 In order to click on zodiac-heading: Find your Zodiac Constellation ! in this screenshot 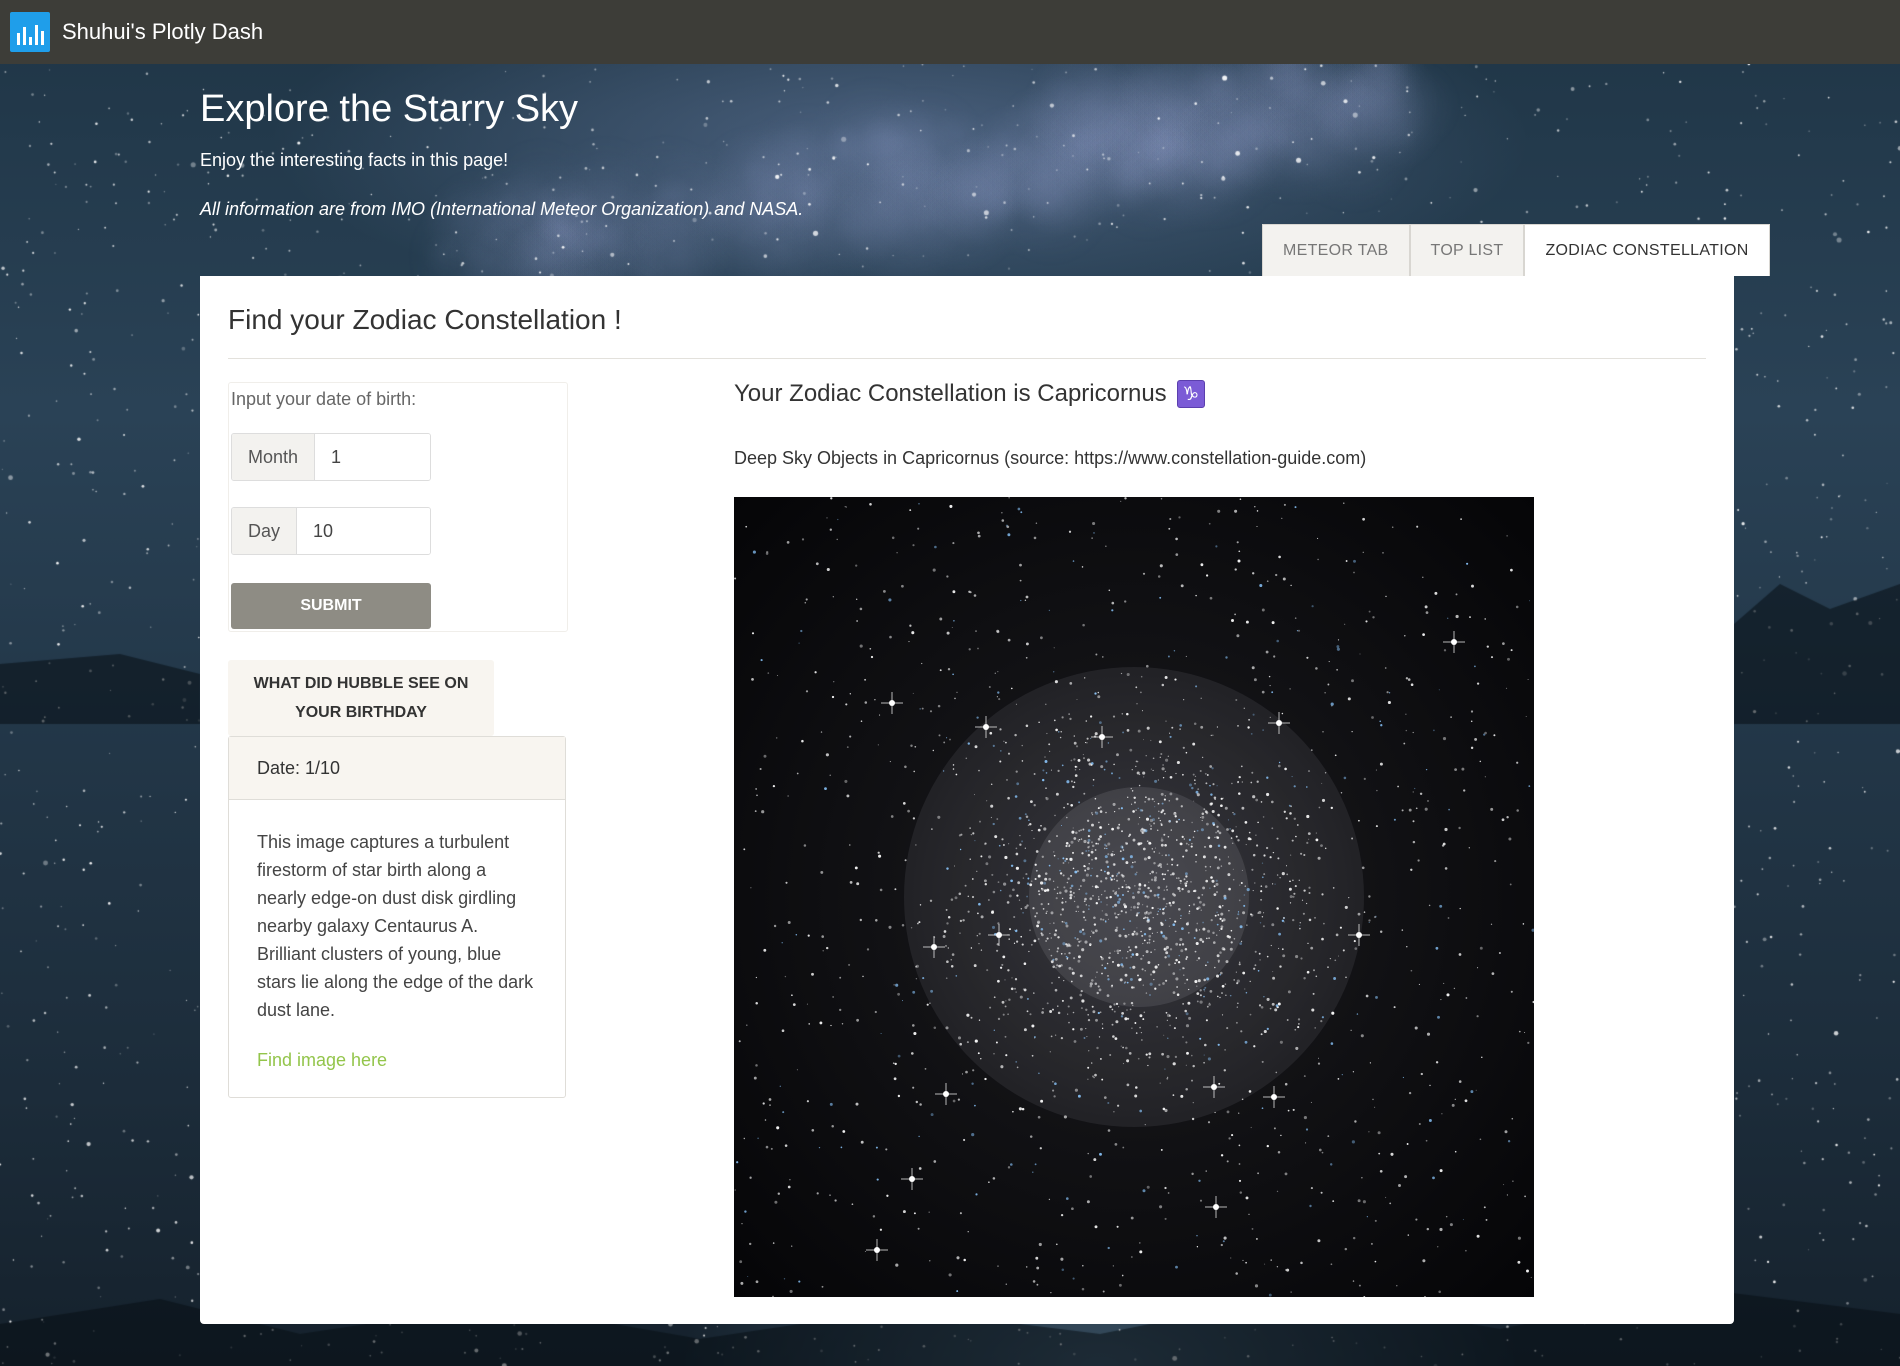, I will do `click(425, 319)`.